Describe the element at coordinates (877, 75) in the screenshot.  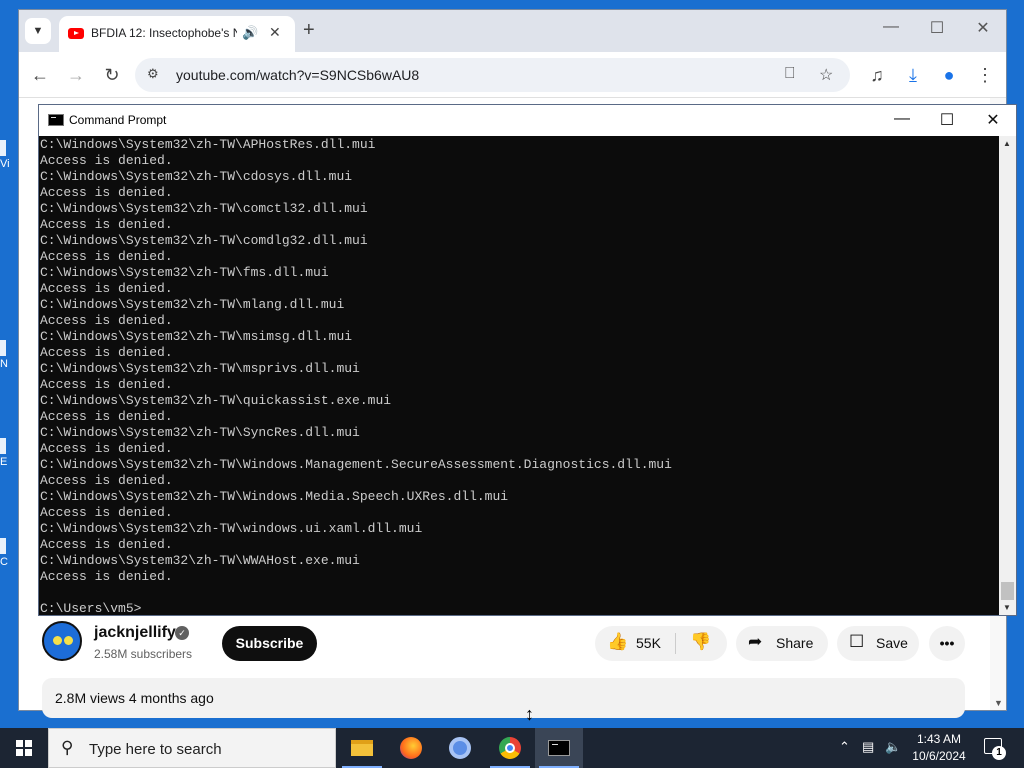
I see `media-control-icon: ♫` at that location.